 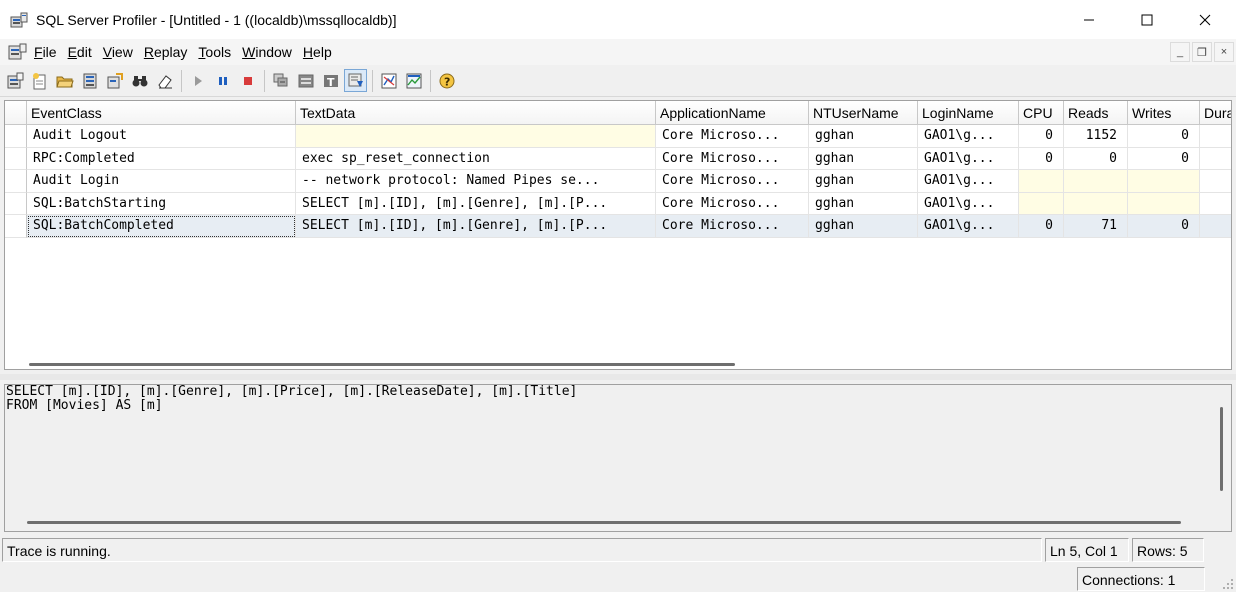 What do you see at coordinates (1096, 203) in the screenshot?
I see `cell-reads` at bounding box center [1096, 203].